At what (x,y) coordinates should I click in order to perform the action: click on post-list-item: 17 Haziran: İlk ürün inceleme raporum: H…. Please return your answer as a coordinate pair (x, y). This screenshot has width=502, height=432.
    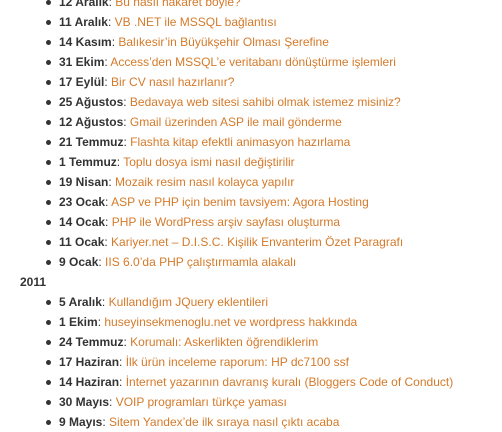
    Looking at the image, I should click on (251, 362).